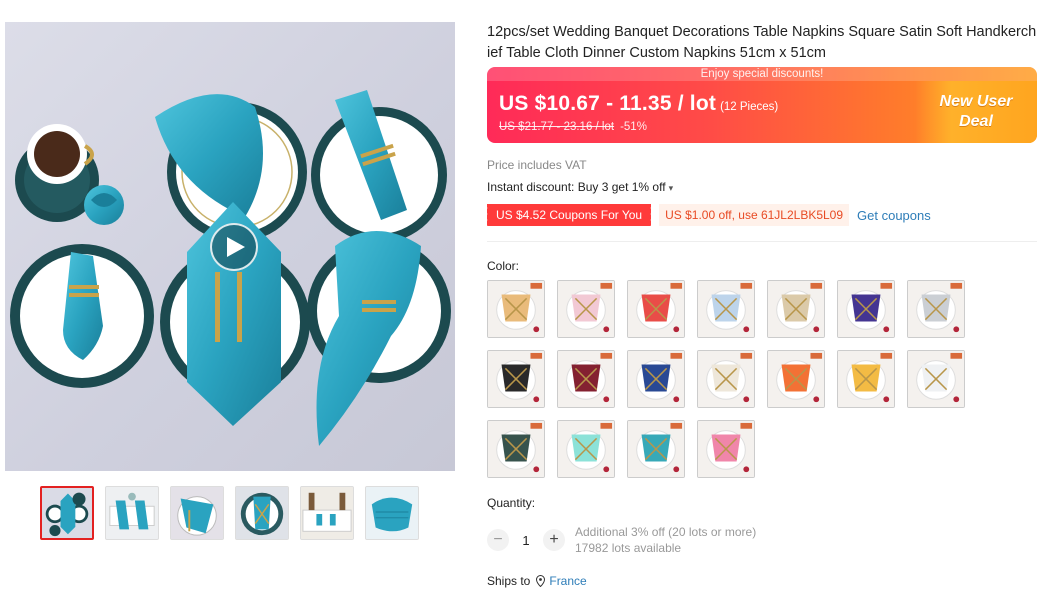 Image resolution: width=1043 pixels, height=598 pixels. I want to click on color-swatch-dark-green, so click(516, 449).